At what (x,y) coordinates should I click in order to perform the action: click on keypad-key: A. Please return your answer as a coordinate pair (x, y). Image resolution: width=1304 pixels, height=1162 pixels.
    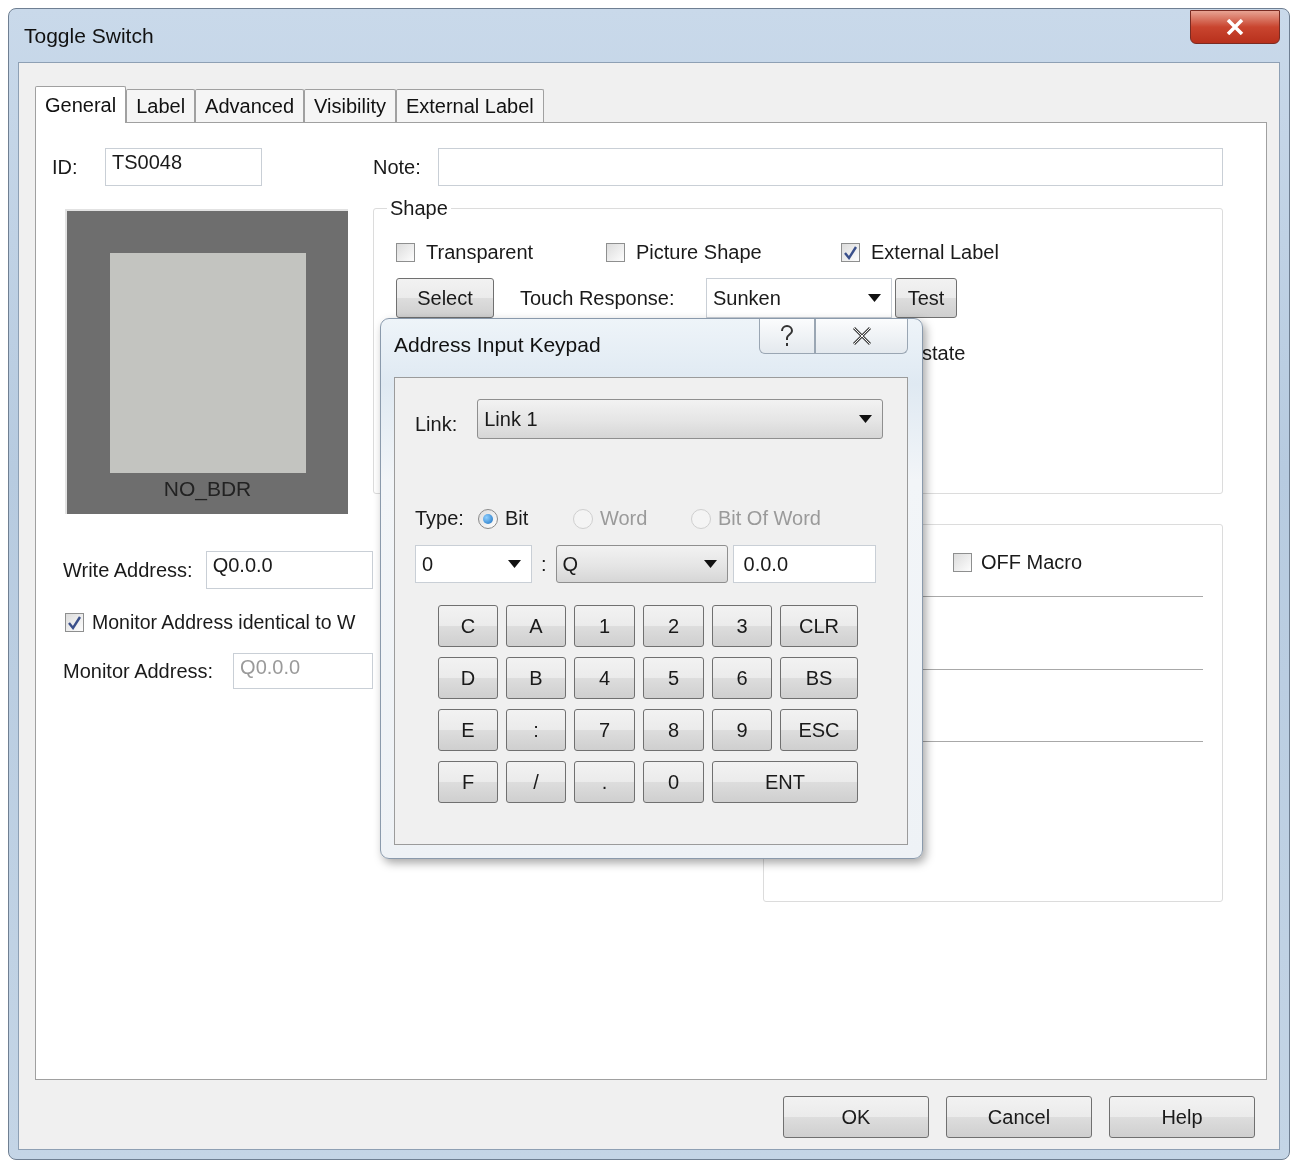
    Looking at the image, I should click on (536, 626).